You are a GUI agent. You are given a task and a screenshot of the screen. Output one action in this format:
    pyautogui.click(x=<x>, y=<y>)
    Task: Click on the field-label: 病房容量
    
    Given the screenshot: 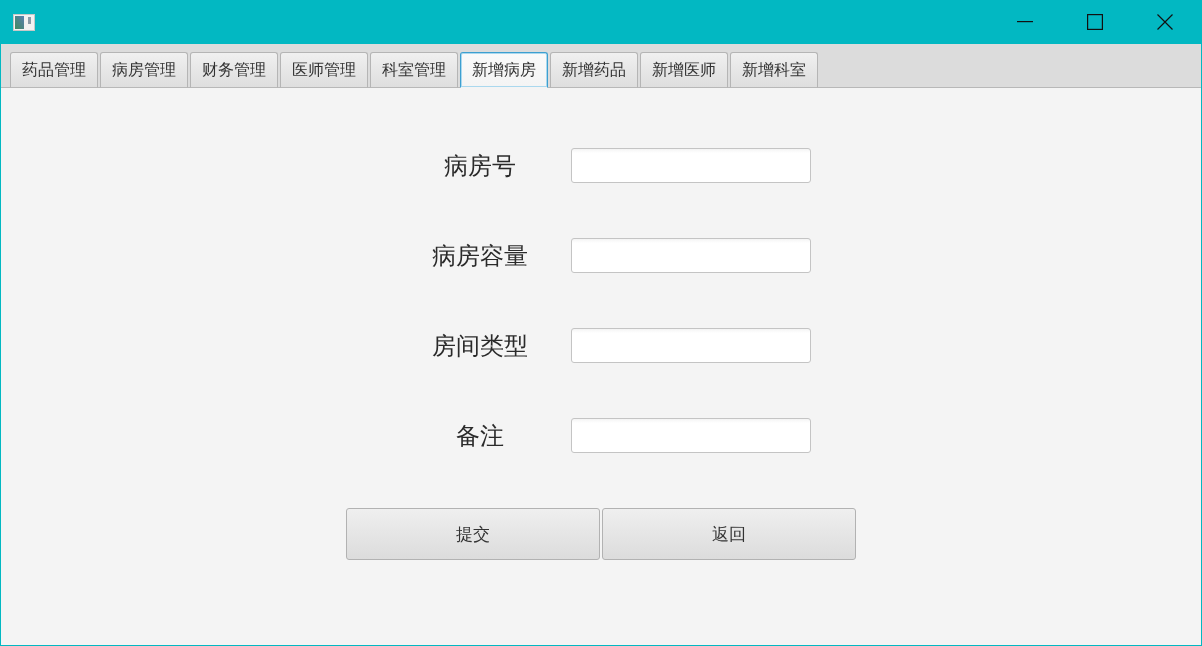 What is the action you would take?
    pyautogui.click(x=480, y=256)
    